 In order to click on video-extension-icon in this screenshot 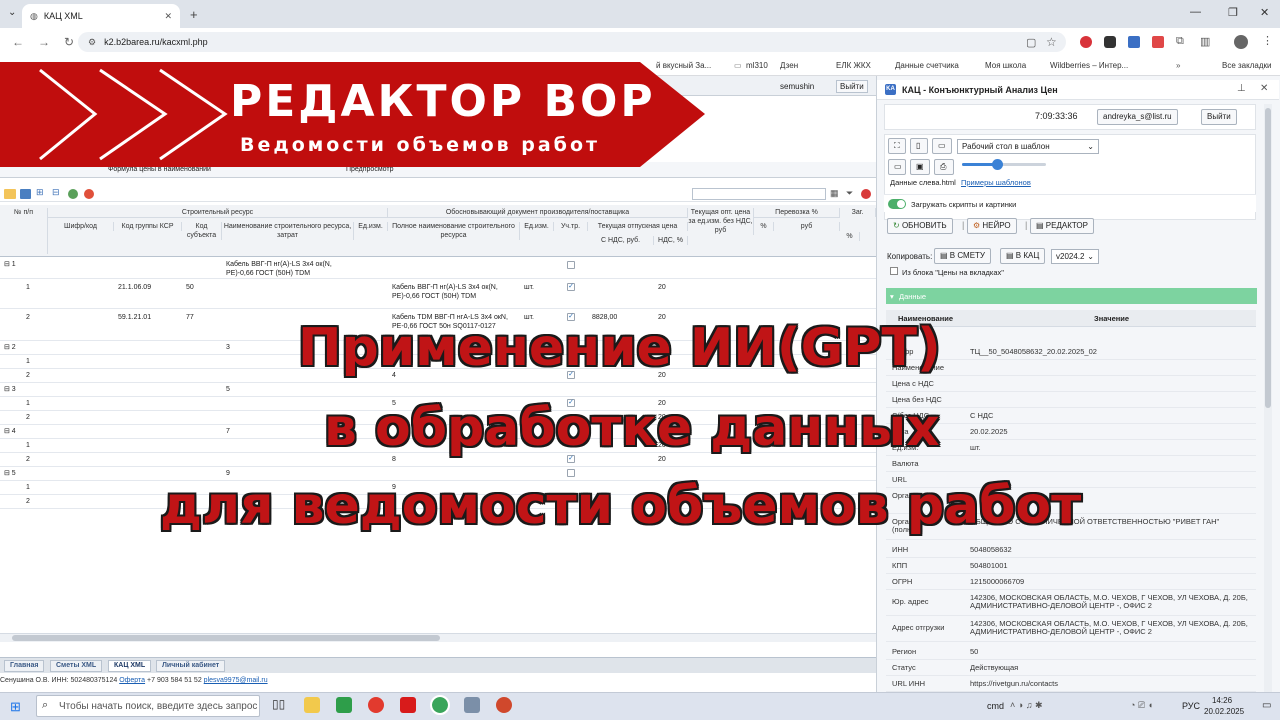, I will do `click(1158, 42)`.